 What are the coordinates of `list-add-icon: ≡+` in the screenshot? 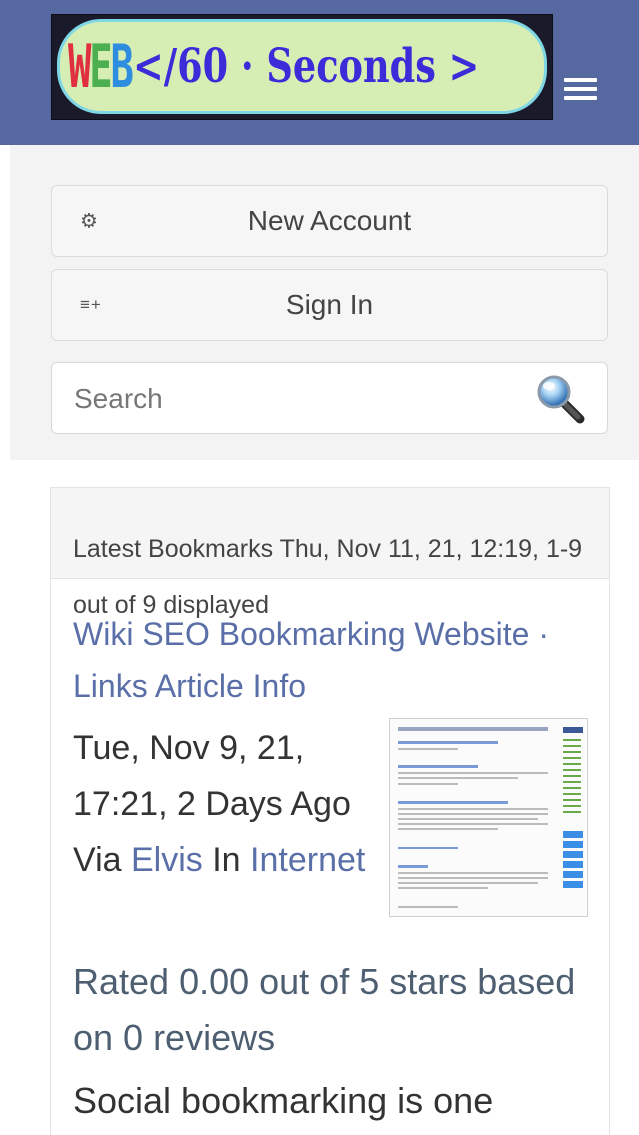 It's located at (91, 304).